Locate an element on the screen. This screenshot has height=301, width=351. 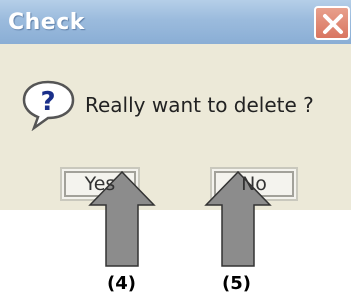
close-button is located at coordinates (332, 23).